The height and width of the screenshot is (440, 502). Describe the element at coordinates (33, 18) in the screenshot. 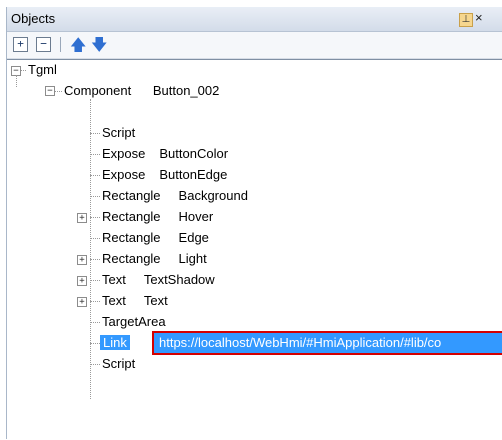

I see `panel-title: Objects` at that location.